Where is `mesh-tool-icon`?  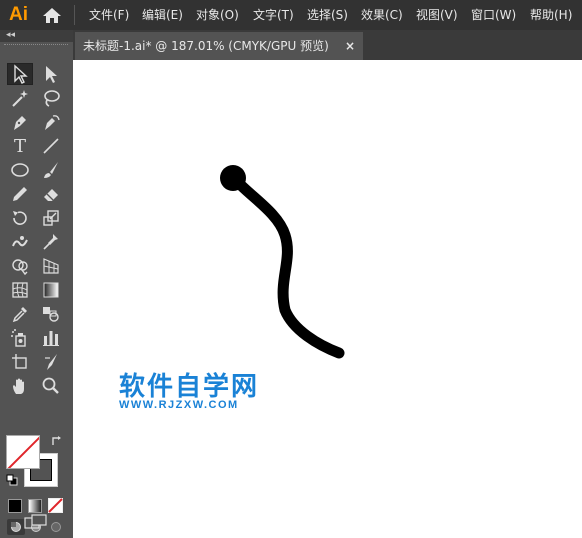
mesh-tool-icon is located at coordinates (20, 290).